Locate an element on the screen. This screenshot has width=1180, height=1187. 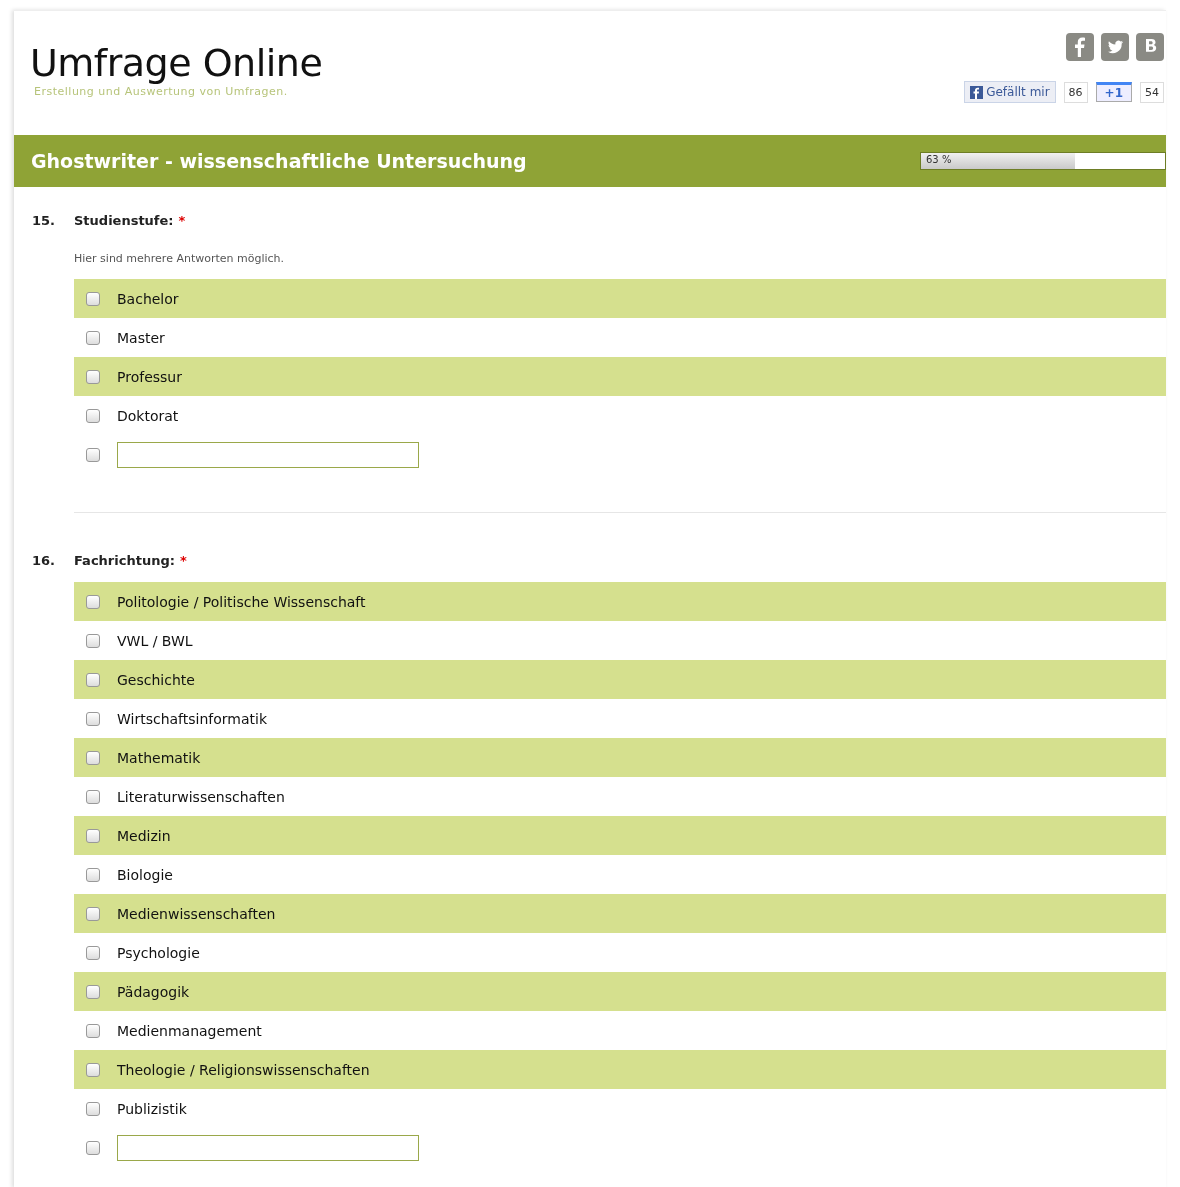
b-letter-icon is located at coordinates (1150, 47).